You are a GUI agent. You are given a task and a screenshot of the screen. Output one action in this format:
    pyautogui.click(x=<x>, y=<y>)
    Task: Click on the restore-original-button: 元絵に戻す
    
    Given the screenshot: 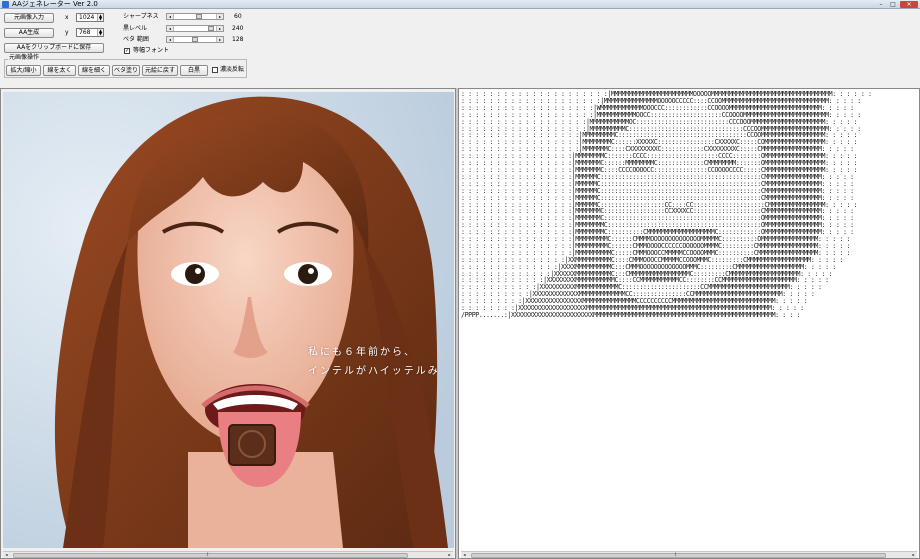 What is the action you would take?
    pyautogui.click(x=160, y=70)
    